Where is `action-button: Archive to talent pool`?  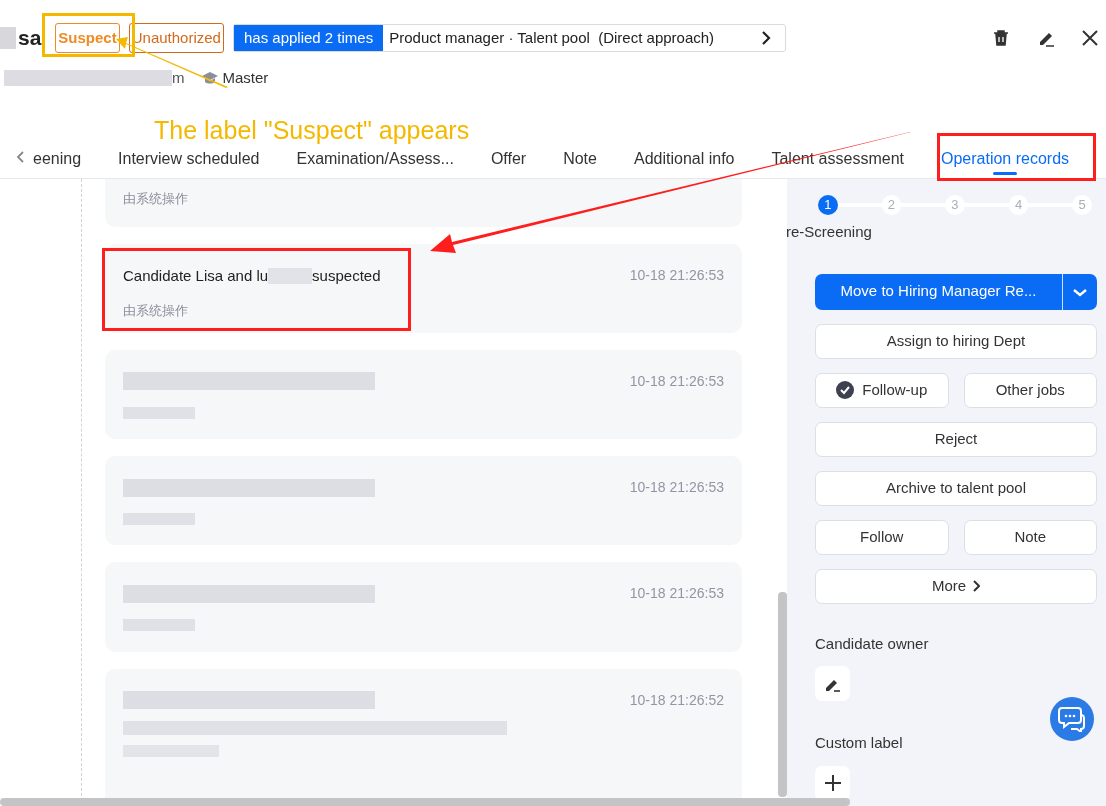 action-button: Archive to talent pool is located at coordinates (956, 488).